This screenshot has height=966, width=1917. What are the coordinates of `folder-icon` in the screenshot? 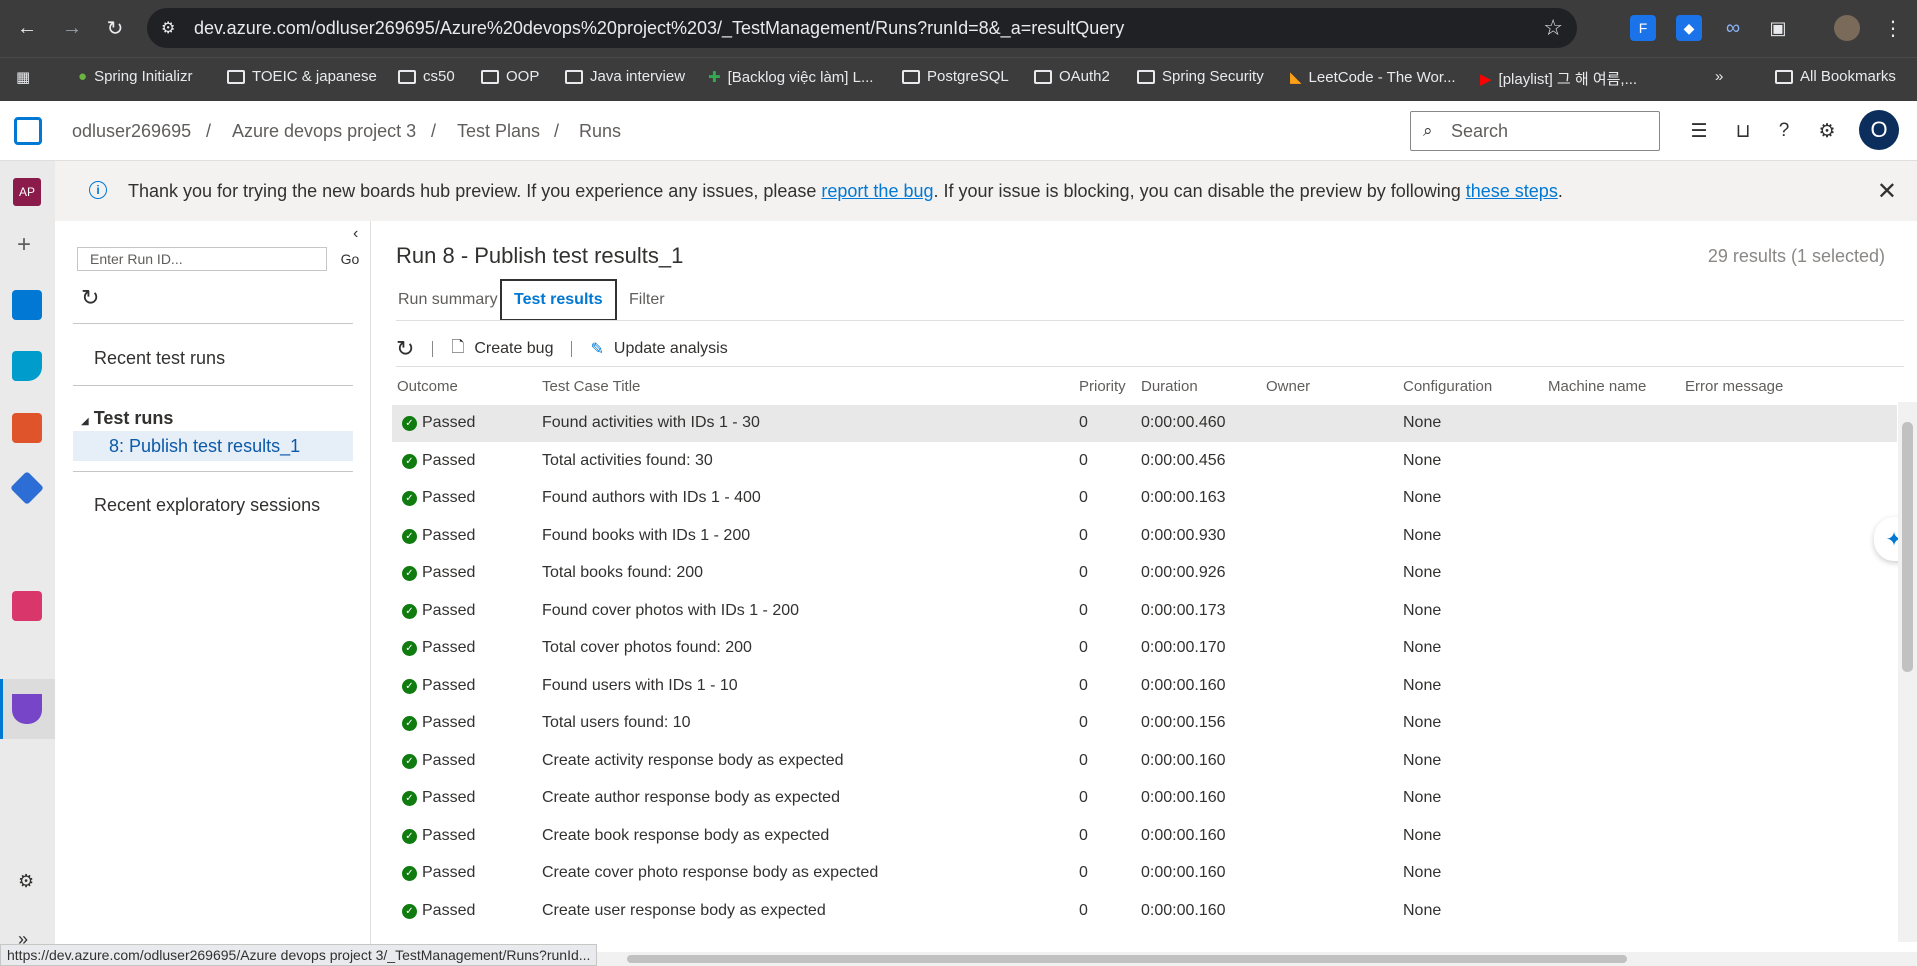 It's located at (1043, 76).